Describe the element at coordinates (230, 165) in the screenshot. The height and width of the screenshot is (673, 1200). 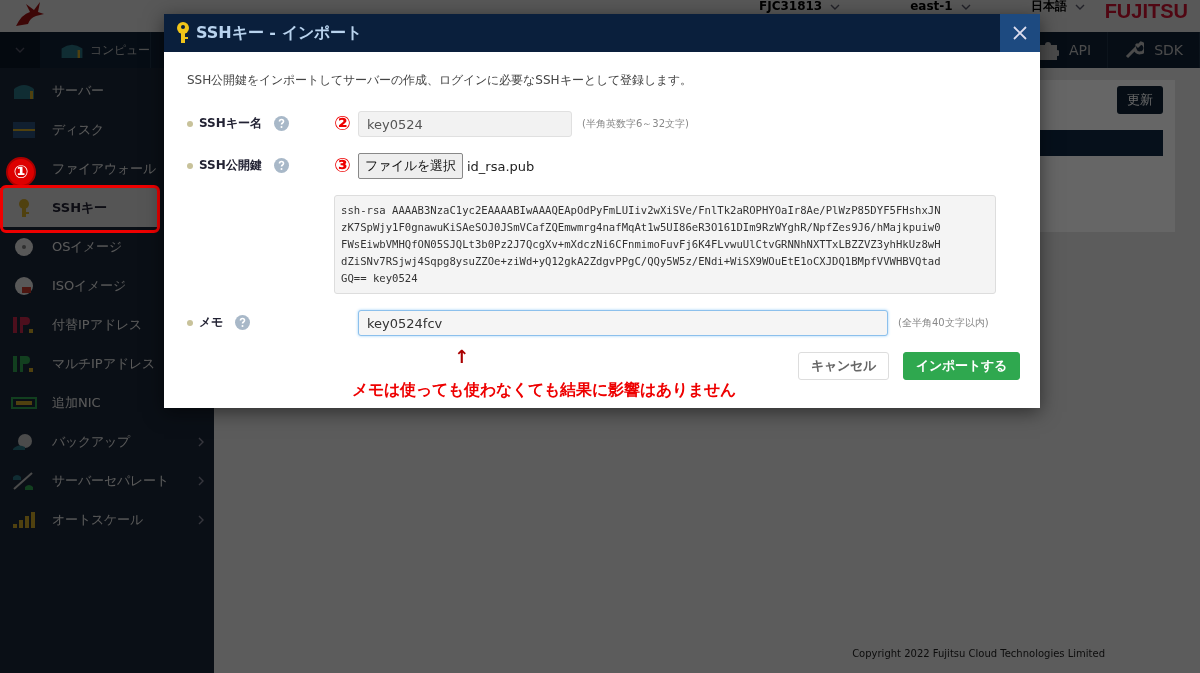
I see `field-label: SSH公開鍵` at that location.